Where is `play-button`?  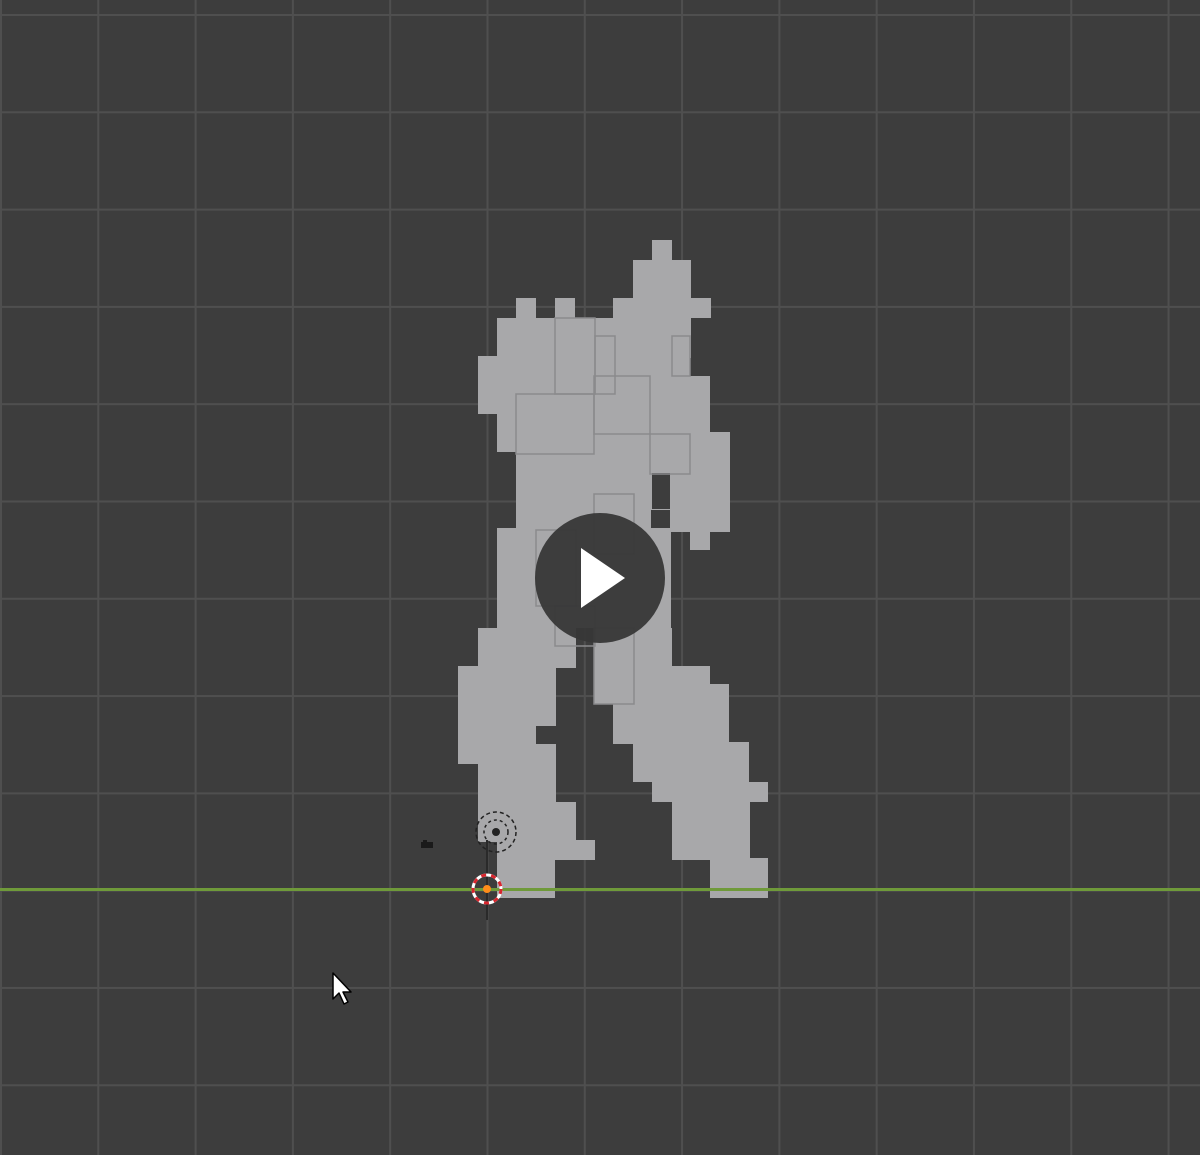 play-button is located at coordinates (600, 578).